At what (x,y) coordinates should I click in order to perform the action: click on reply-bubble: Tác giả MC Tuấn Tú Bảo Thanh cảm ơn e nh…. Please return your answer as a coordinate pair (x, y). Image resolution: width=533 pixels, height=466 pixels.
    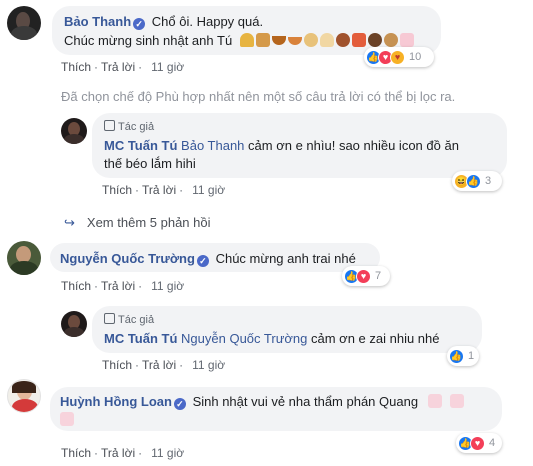
    Looking at the image, I should click on (299, 145).